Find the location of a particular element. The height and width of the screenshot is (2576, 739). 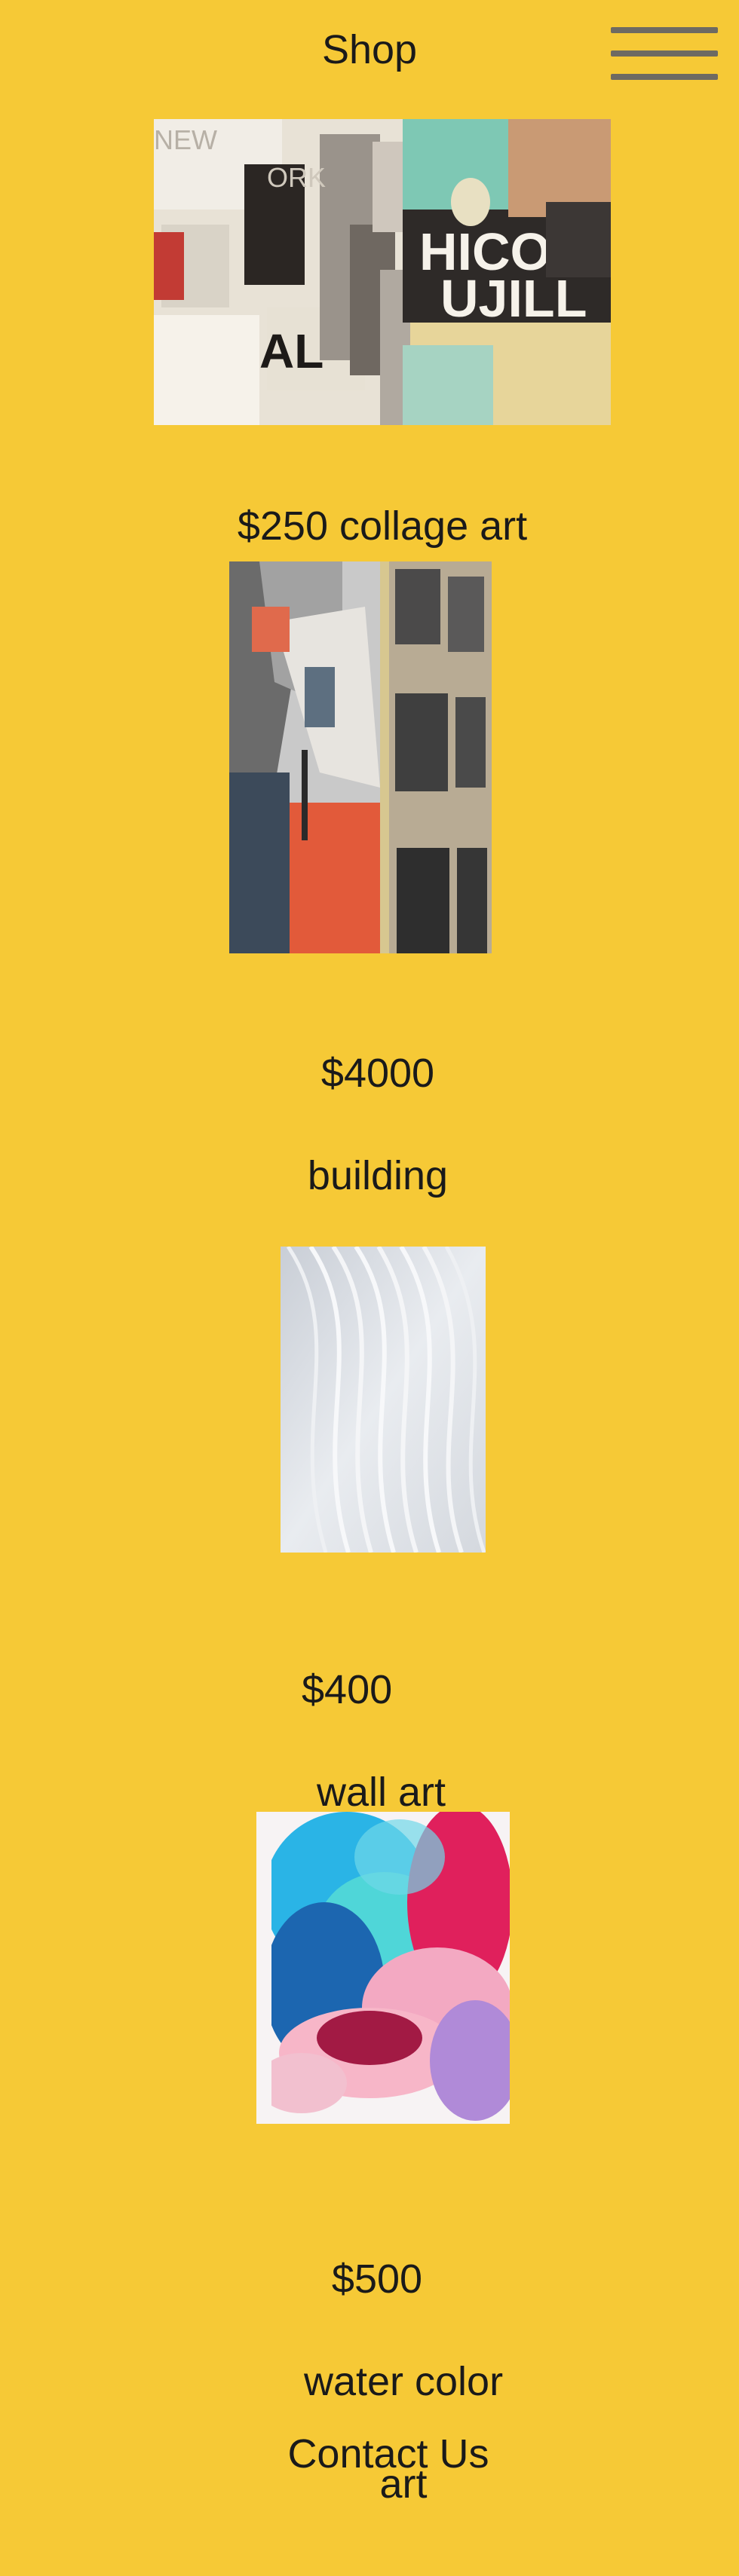

building-art-image is located at coordinates (361, 757).